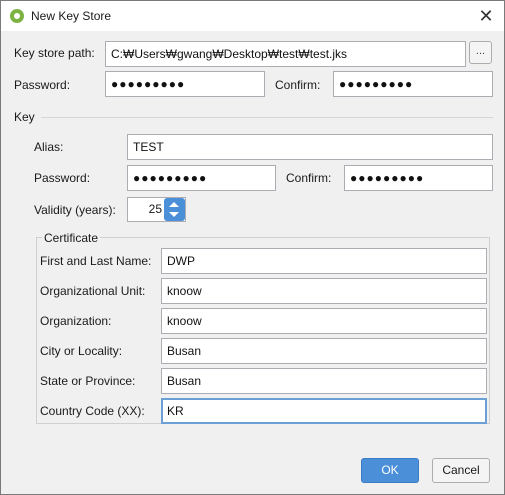 Image resolution: width=505 pixels, height=495 pixels. What do you see at coordinates (324, 381) in the screenshot?
I see `state-province-input: Busan` at bounding box center [324, 381].